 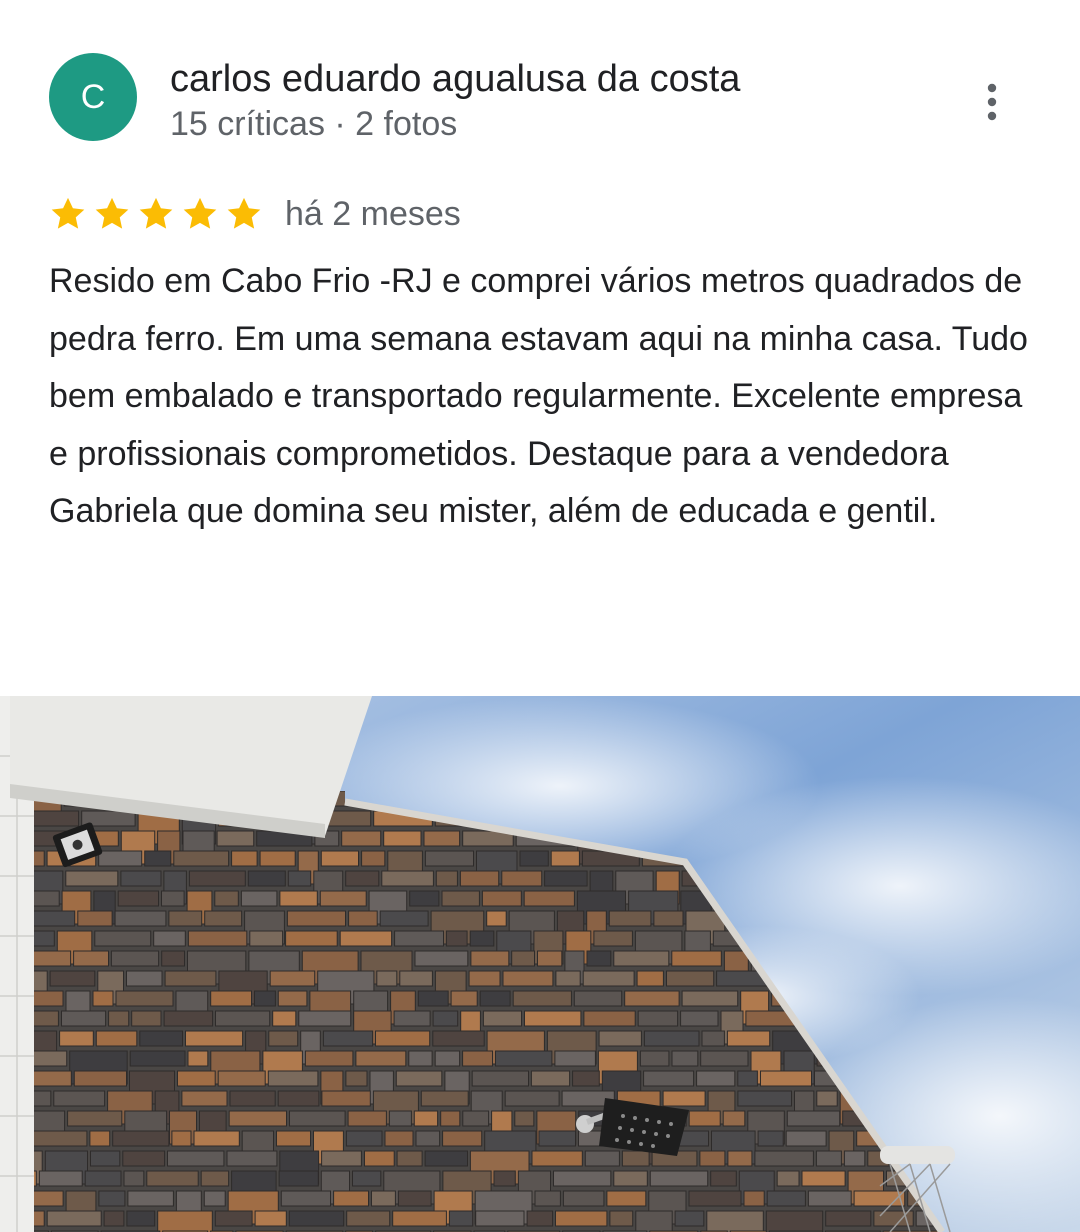 What do you see at coordinates (314, 124) in the screenshot?
I see `author-meta: 15 críticas · 2 fotos` at bounding box center [314, 124].